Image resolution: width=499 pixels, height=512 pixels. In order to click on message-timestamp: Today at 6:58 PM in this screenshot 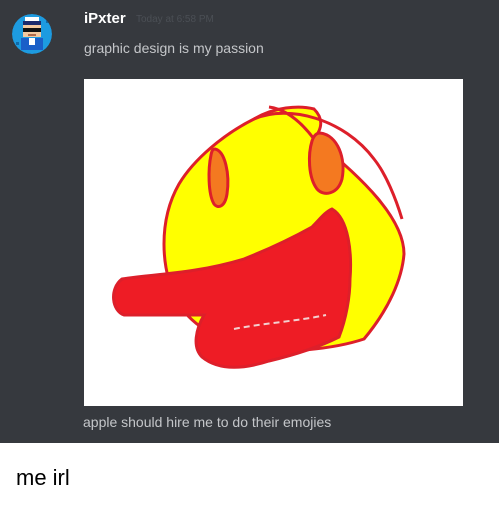, I will do `click(175, 19)`.